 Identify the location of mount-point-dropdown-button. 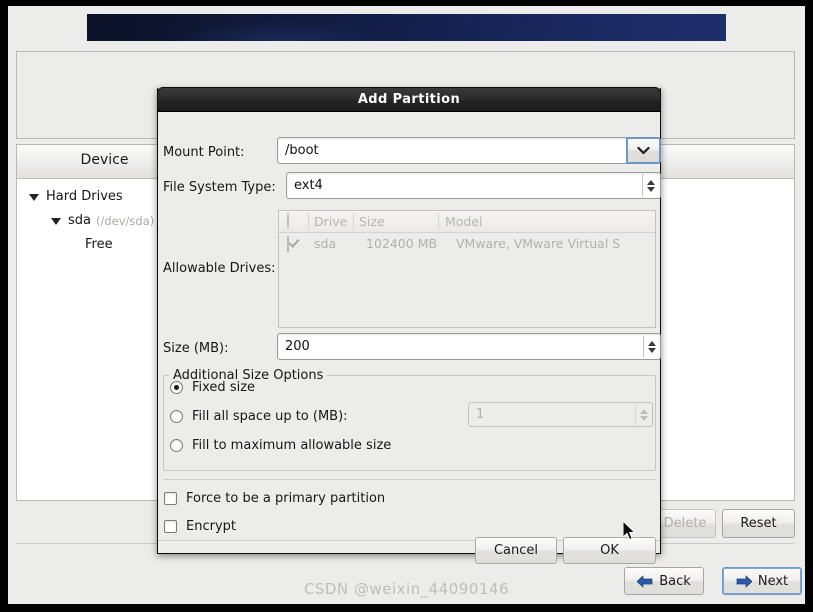
(643, 150).